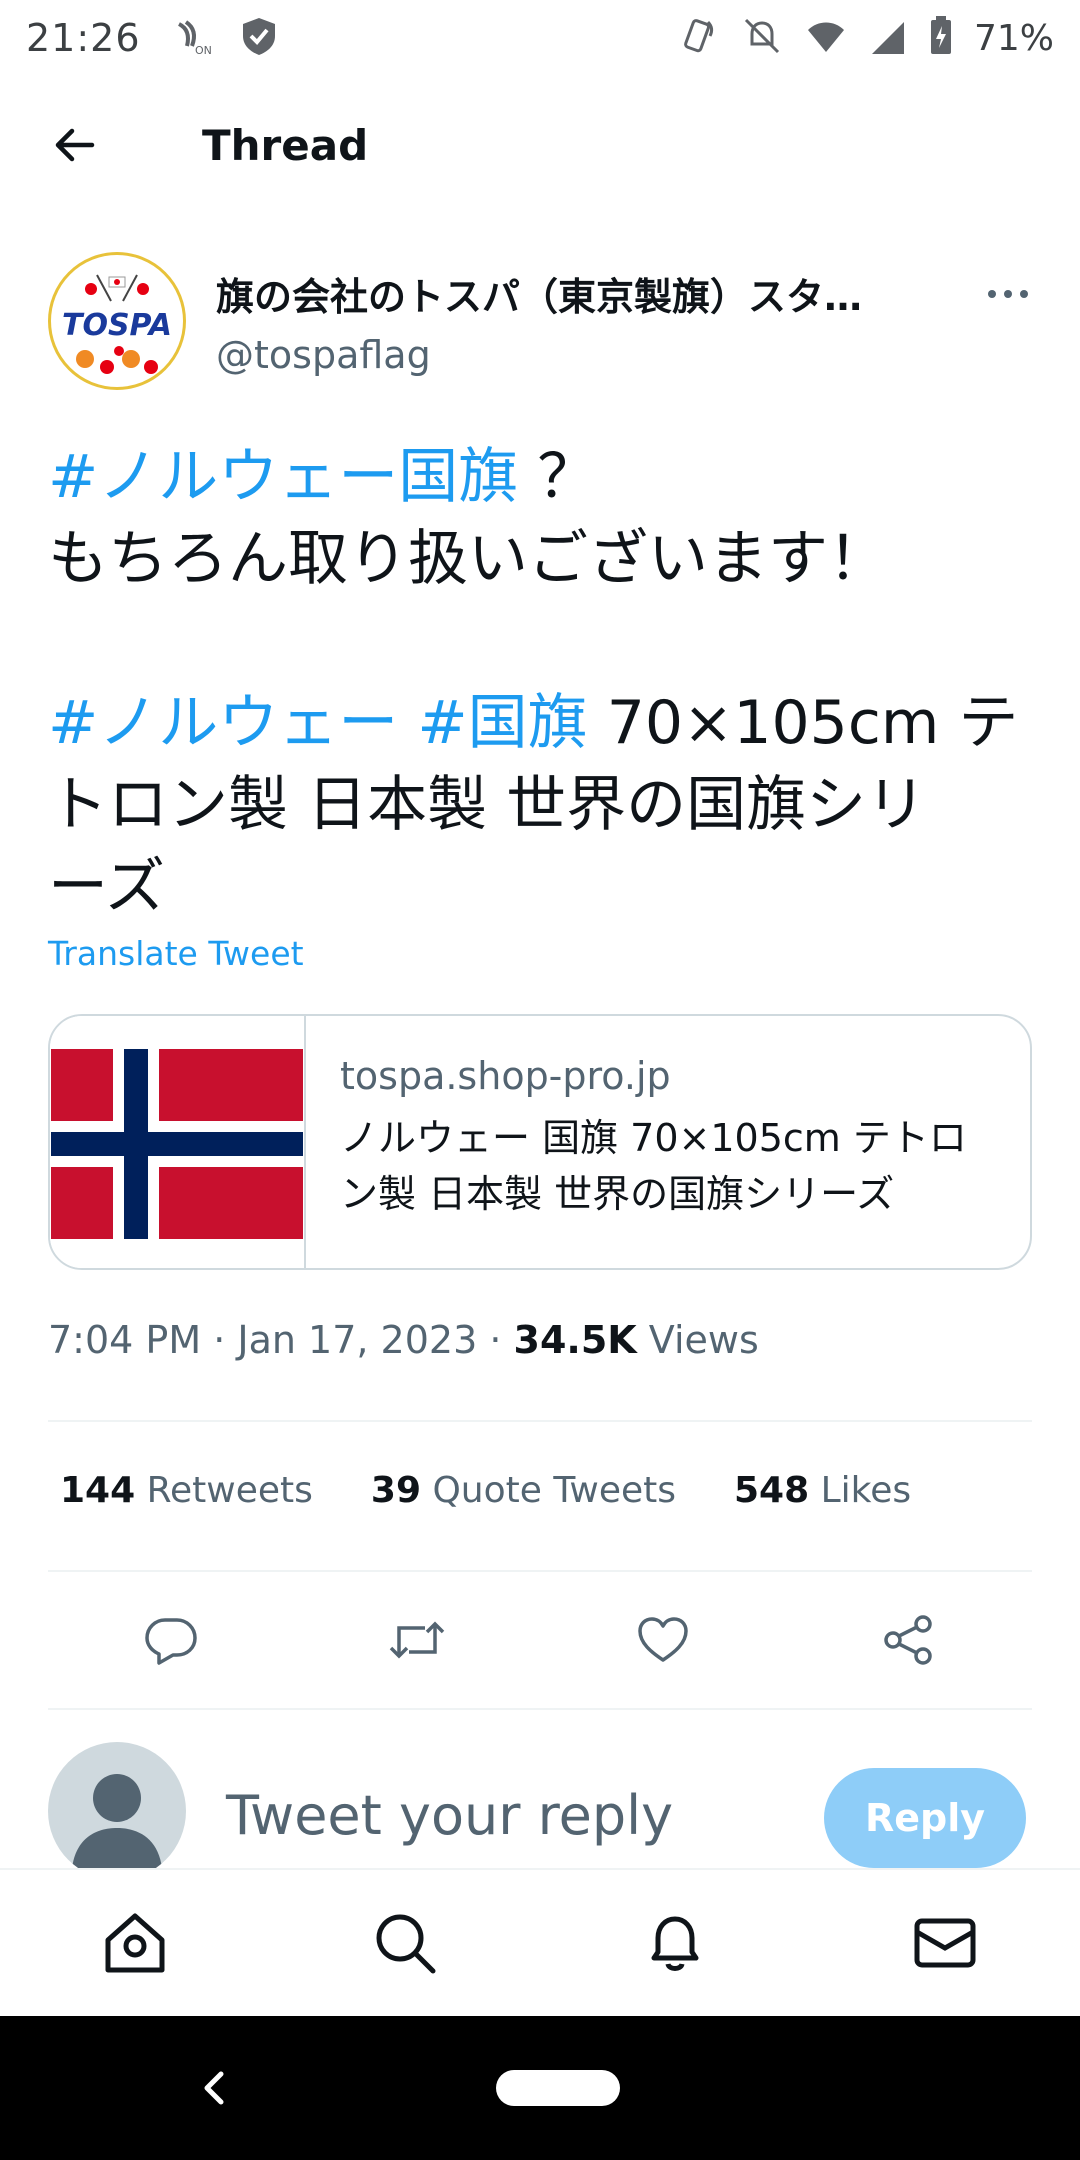 The height and width of the screenshot is (2160, 1080). I want to click on search-icon, so click(406, 1944).